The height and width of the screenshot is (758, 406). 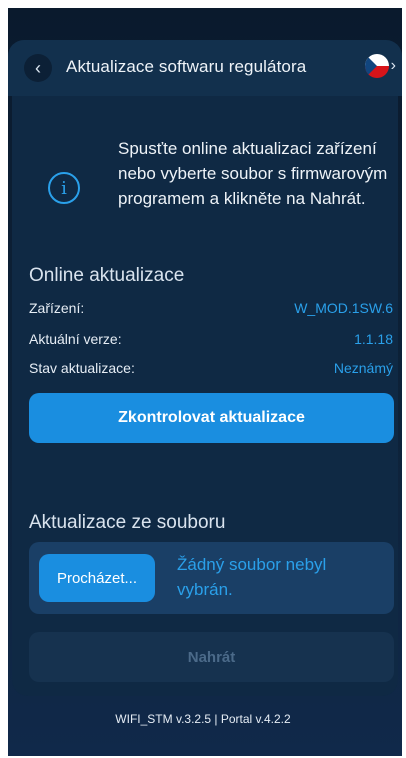 What do you see at coordinates (211, 418) in the screenshot?
I see `check-updates-button: Zkontrolovat aktualizace` at bounding box center [211, 418].